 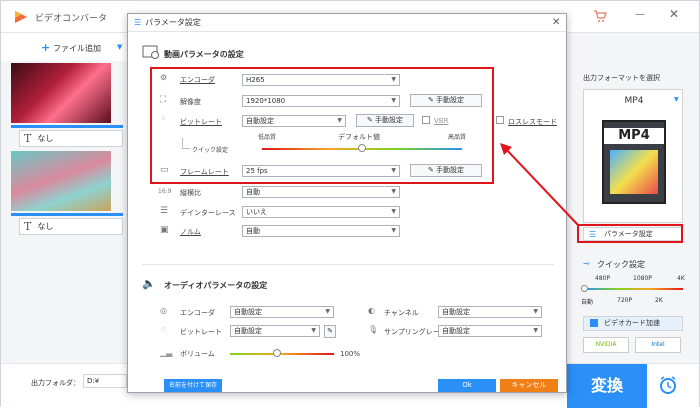 What do you see at coordinates (607, 386) in the screenshot?
I see `convert-button: 変換` at bounding box center [607, 386].